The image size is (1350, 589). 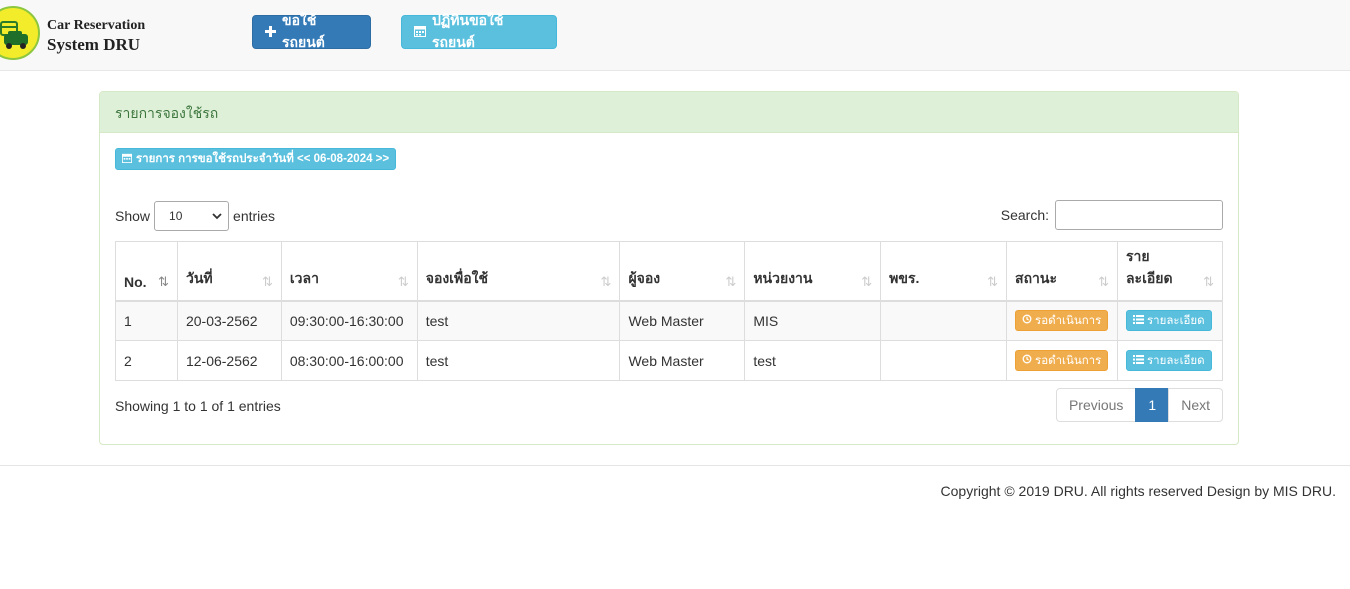 What do you see at coordinates (176, 216) in the screenshot?
I see `entries-select-value: 10` at bounding box center [176, 216].